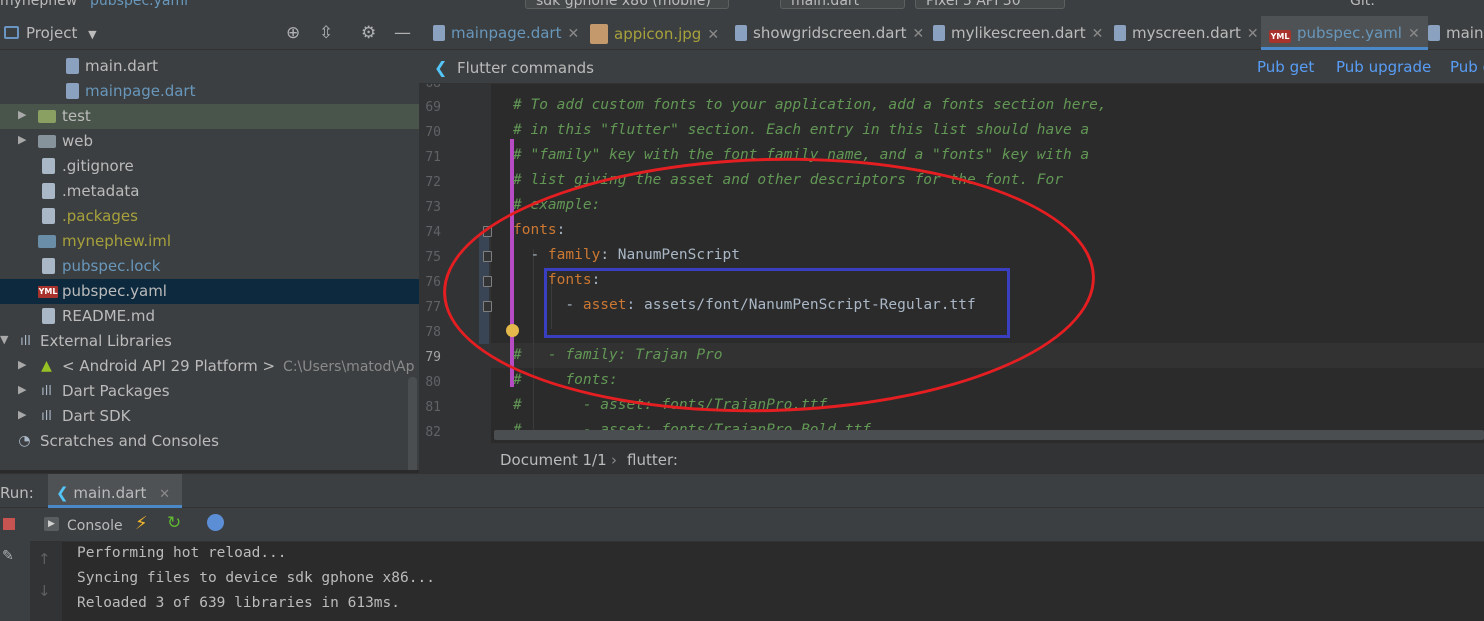 The height and width of the screenshot is (621, 1484). Describe the element at coordinates (209, 66) in the screenshot. I see `tree-item-main-dart: main.dart` at that location.